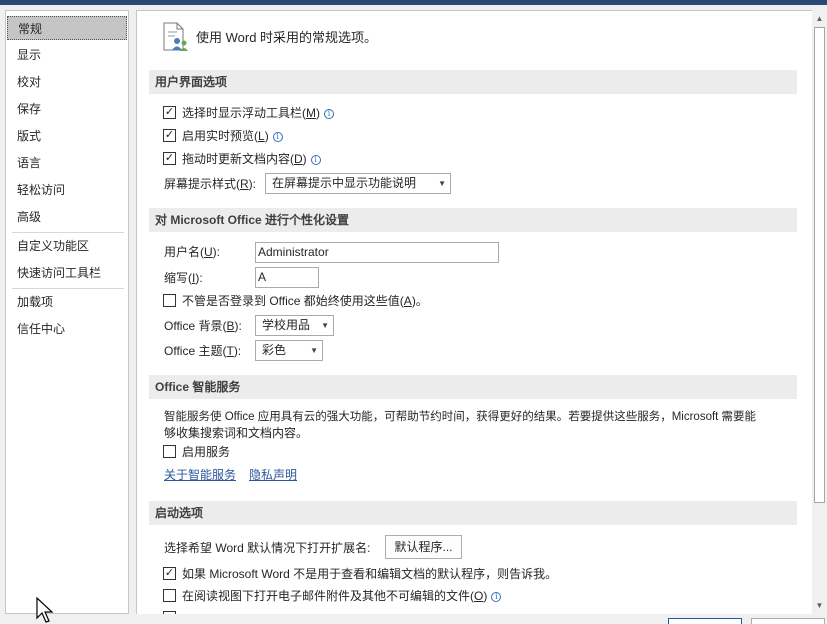 Image resolution: width=827 pixels, height=624 pixels. What do you see at coordinates (358, 183) in the screenshot?
I see `screentip-style-select: 在屏幕提示中显示功能说明 ▼` at bounding box center [358, 183].